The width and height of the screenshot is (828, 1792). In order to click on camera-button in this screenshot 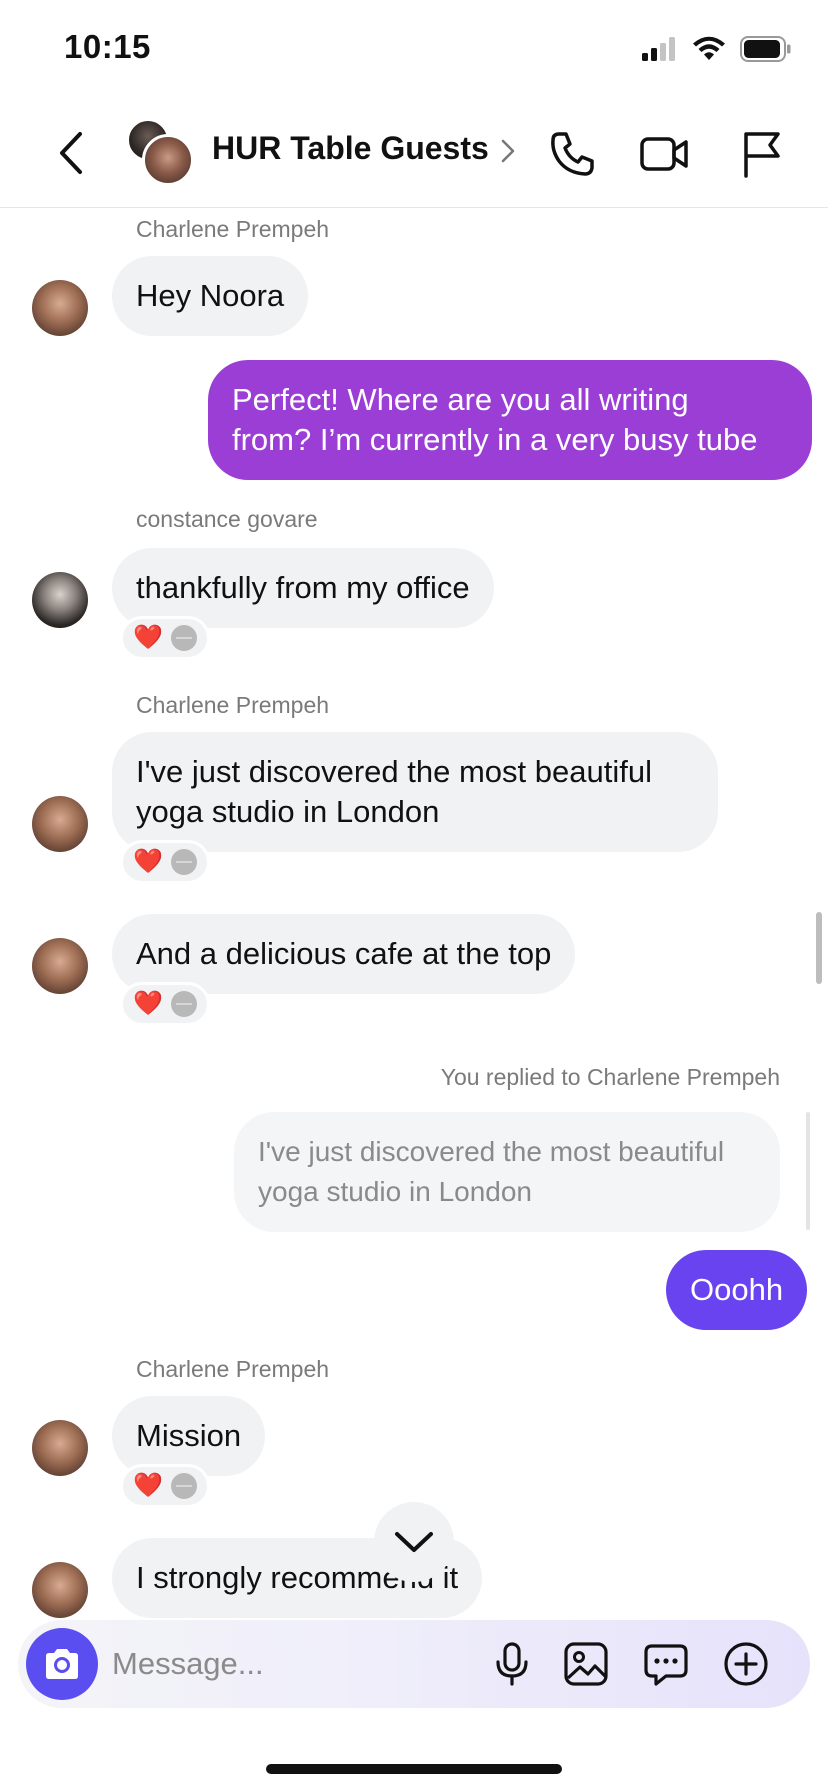, I will do `click(62, 1664)`.